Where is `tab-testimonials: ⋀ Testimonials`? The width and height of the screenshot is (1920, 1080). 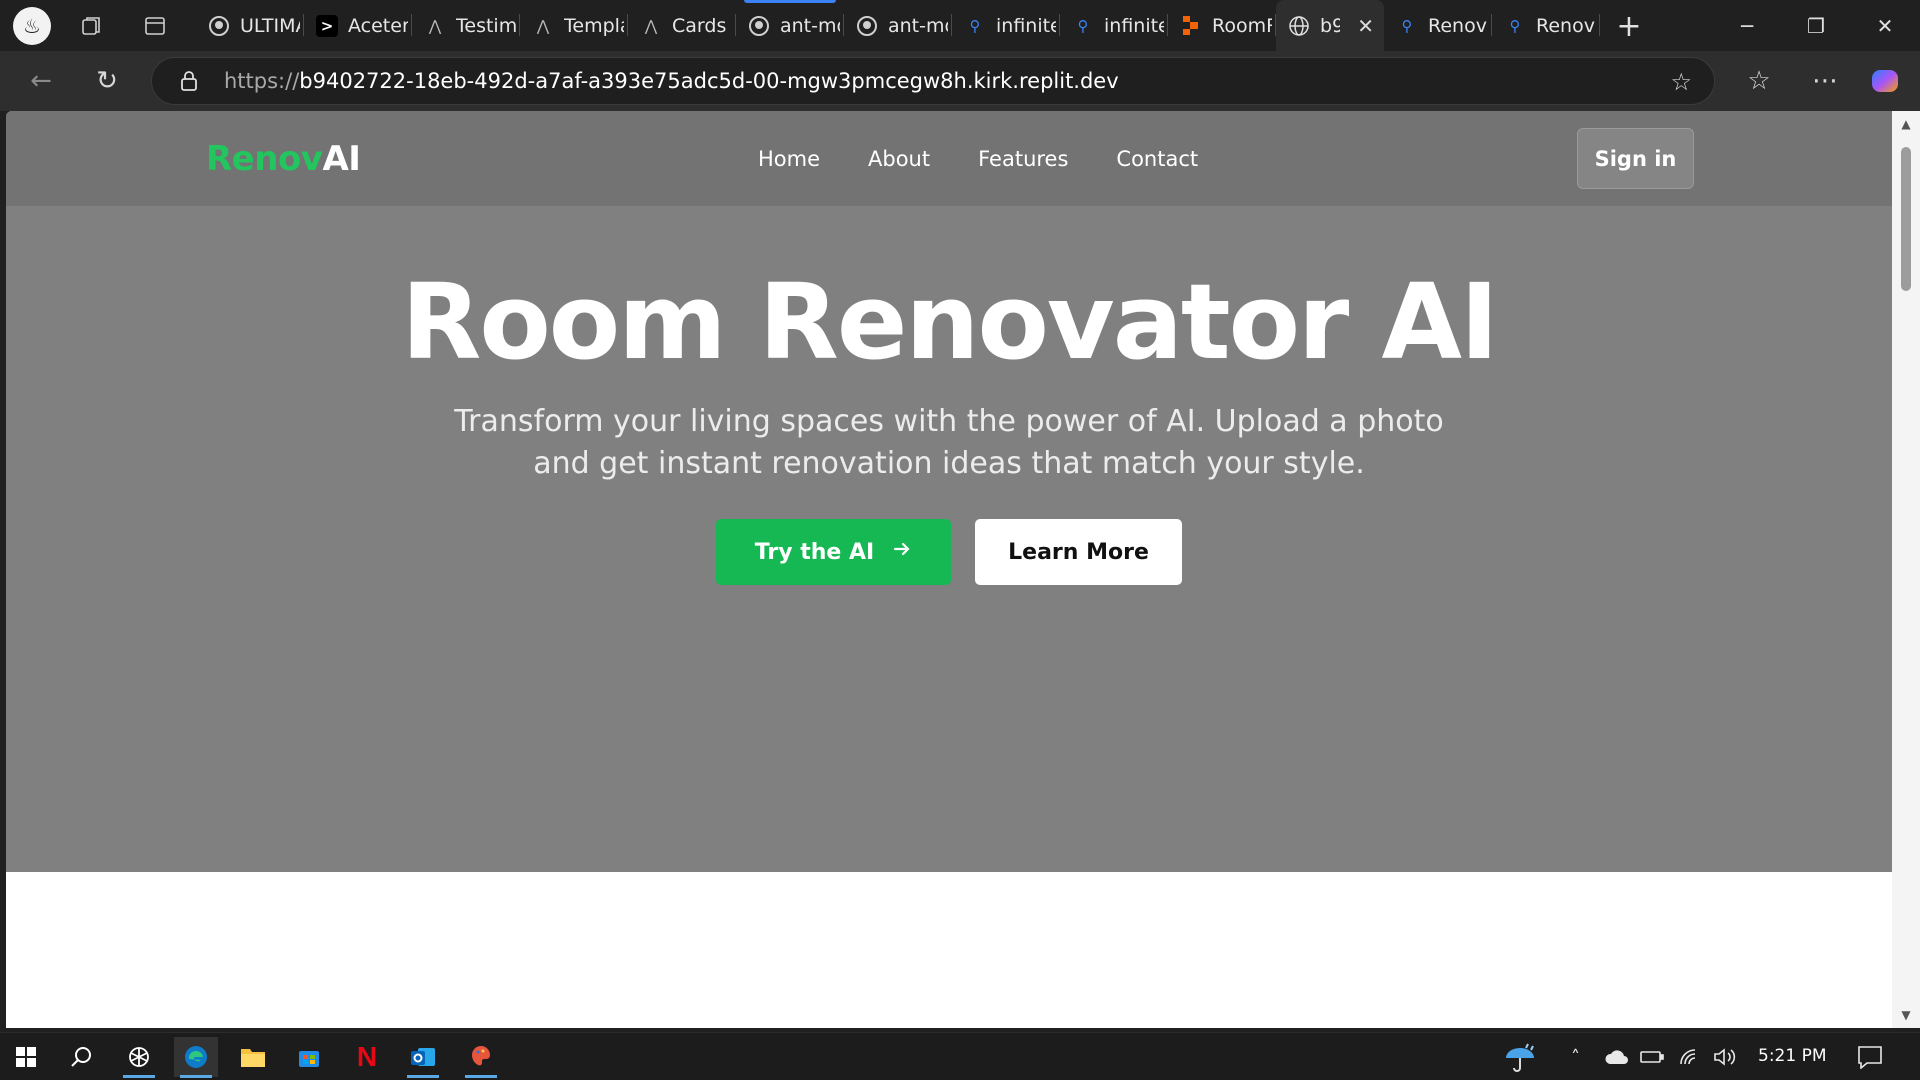
tab-testimonials: ⋀ Testimonials is located at coordinates (466, 25).